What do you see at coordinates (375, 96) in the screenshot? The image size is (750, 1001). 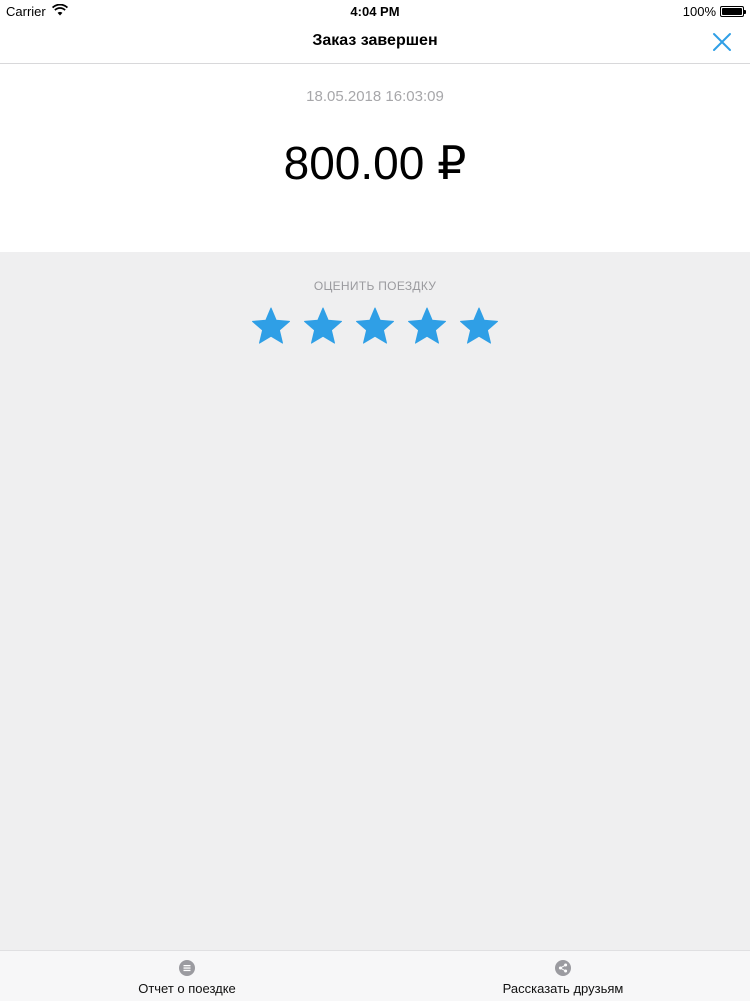 I see `order-datetime: 18.05.2018 16:03:09` at bounding box center [375, 96].